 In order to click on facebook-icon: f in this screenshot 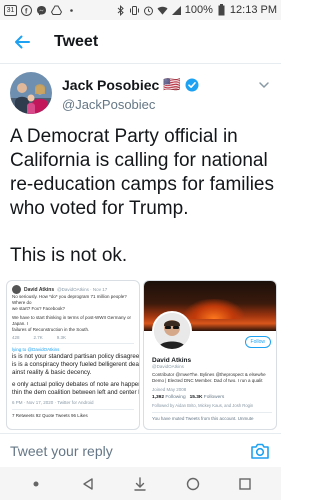, I will do `click(26, 10)`.